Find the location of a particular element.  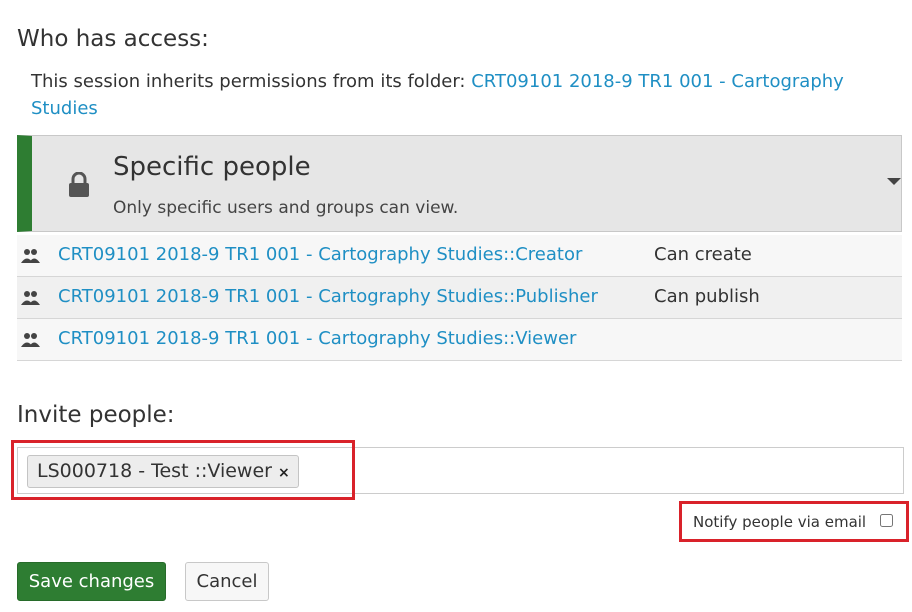

lock-icon is located at coordinates (79, 184).